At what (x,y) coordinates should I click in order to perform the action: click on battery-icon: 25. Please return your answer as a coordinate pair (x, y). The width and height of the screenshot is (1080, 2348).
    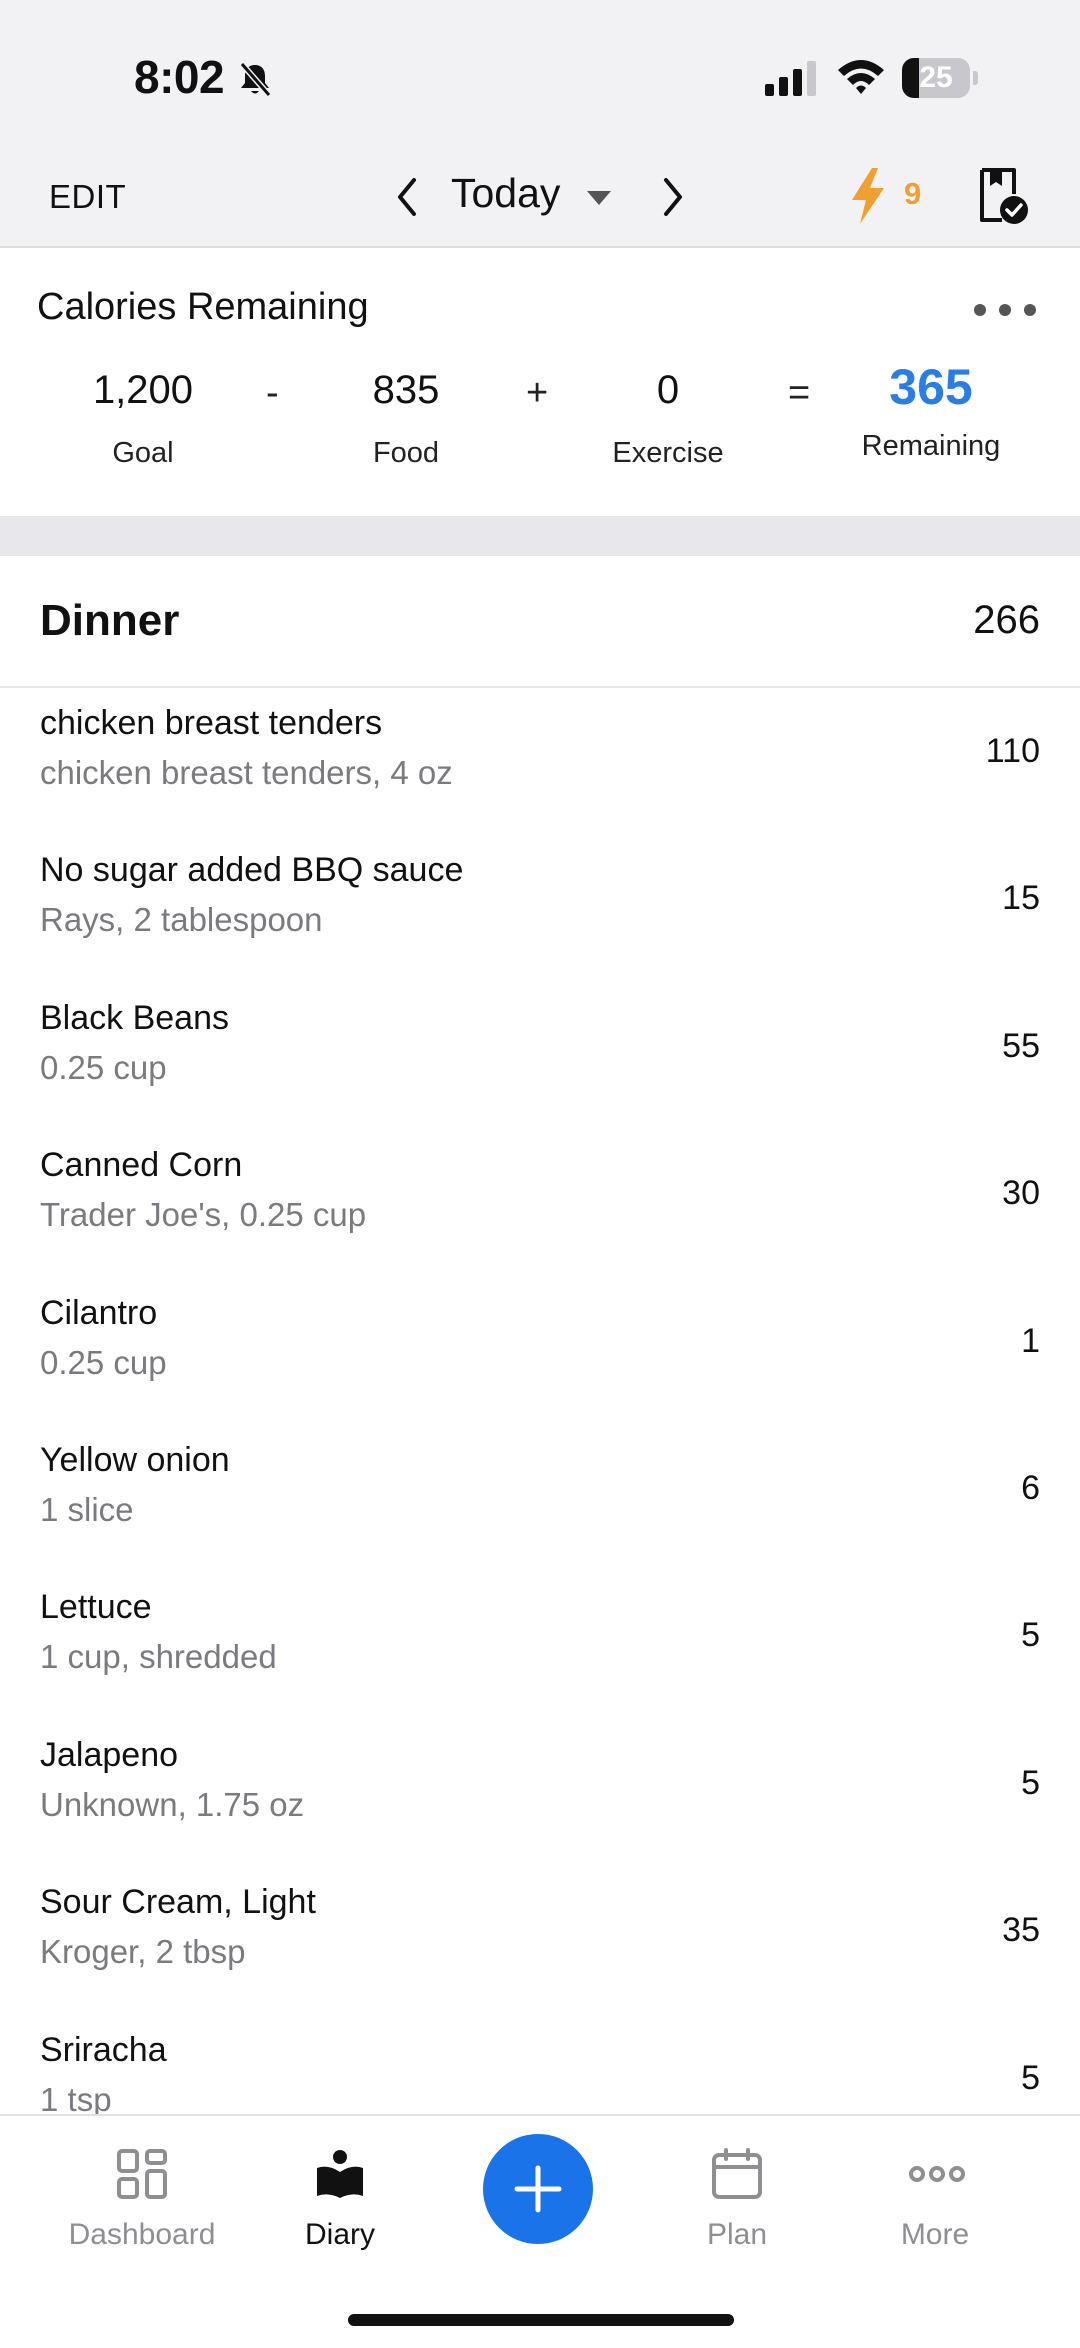
    Looking at the image, I should click on (940, 78).